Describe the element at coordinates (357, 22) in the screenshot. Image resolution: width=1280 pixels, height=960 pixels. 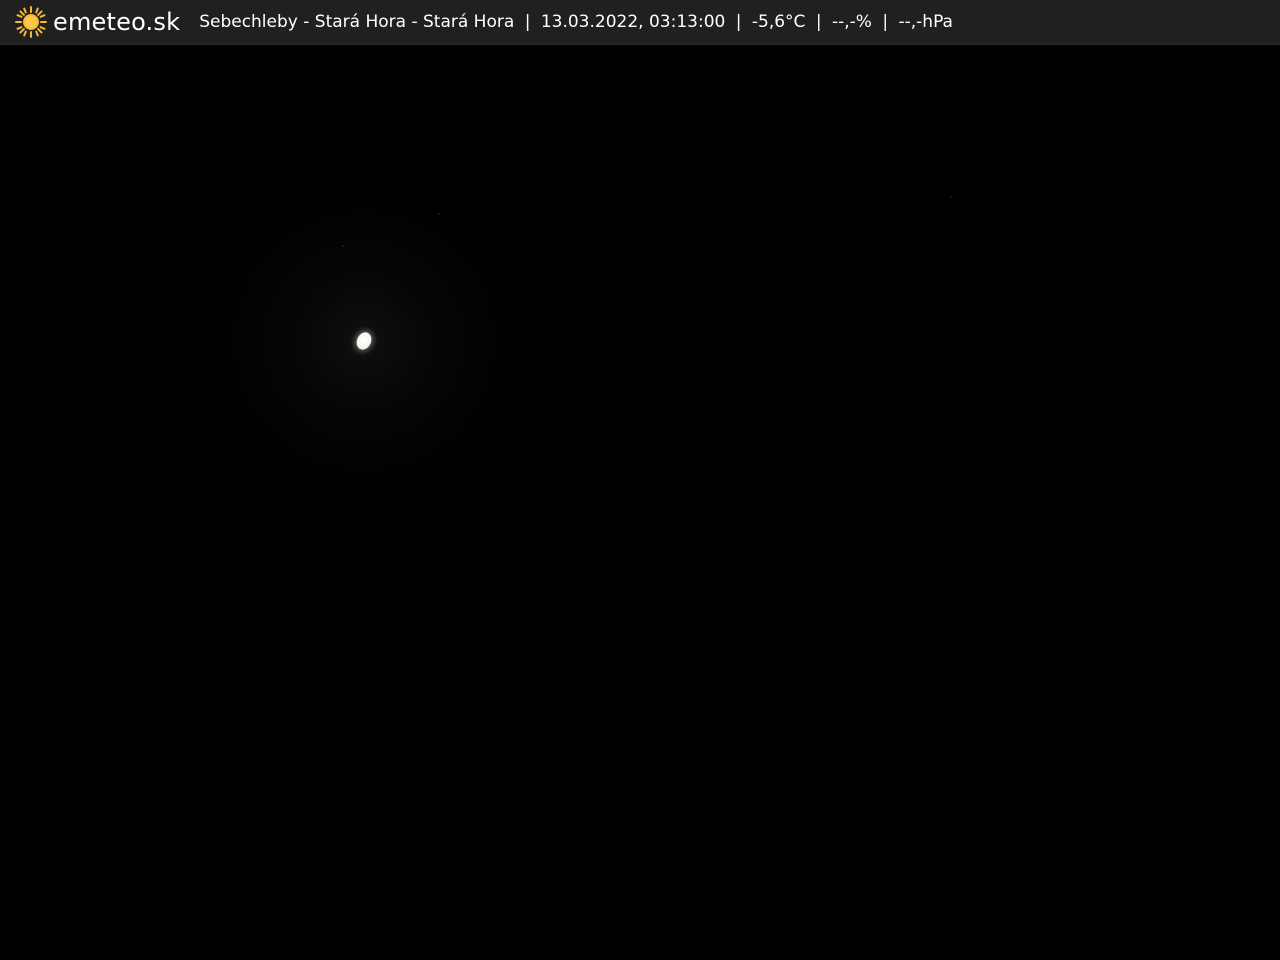
I see `location-name: Sebechleby - Stará Hora - Stará Hora` at that location.